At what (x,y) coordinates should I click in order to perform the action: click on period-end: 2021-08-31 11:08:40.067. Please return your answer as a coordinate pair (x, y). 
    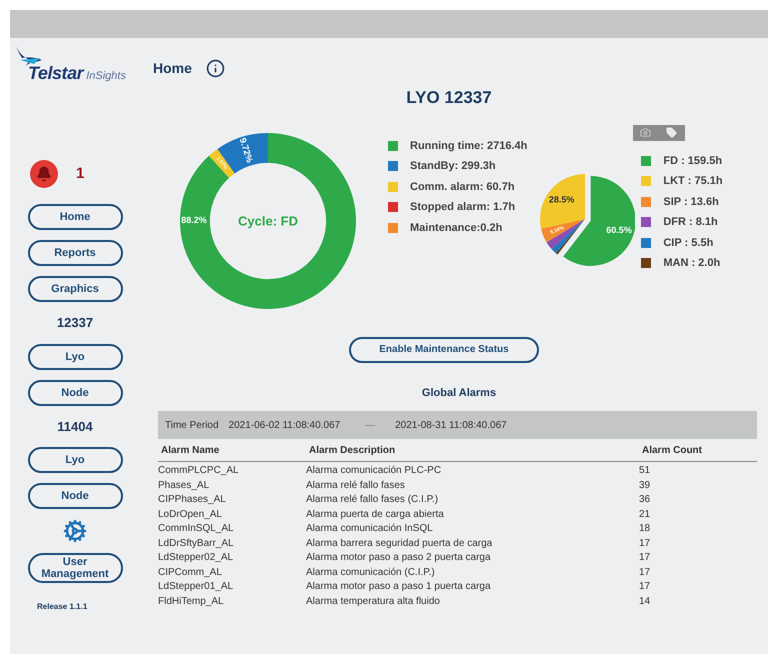
    Looking at the image, I should click on (451, 425).